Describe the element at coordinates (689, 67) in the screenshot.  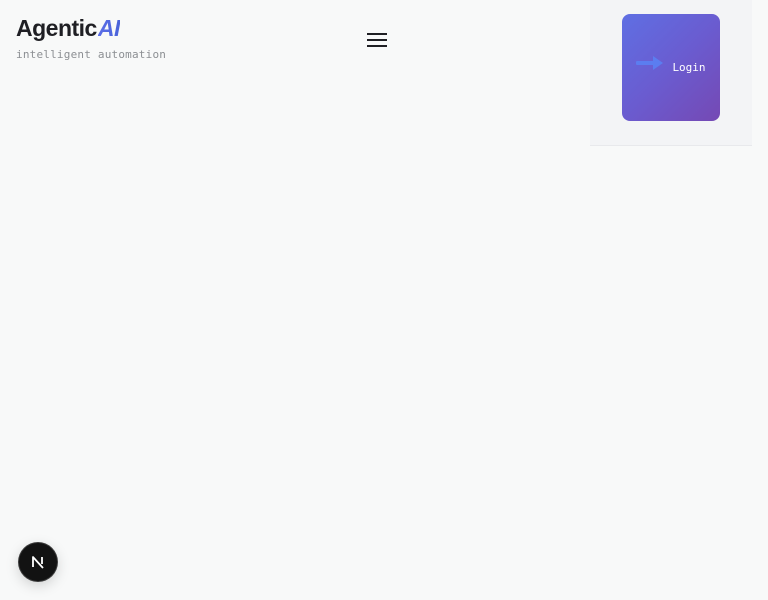
I see `login-label: Login` at that location.